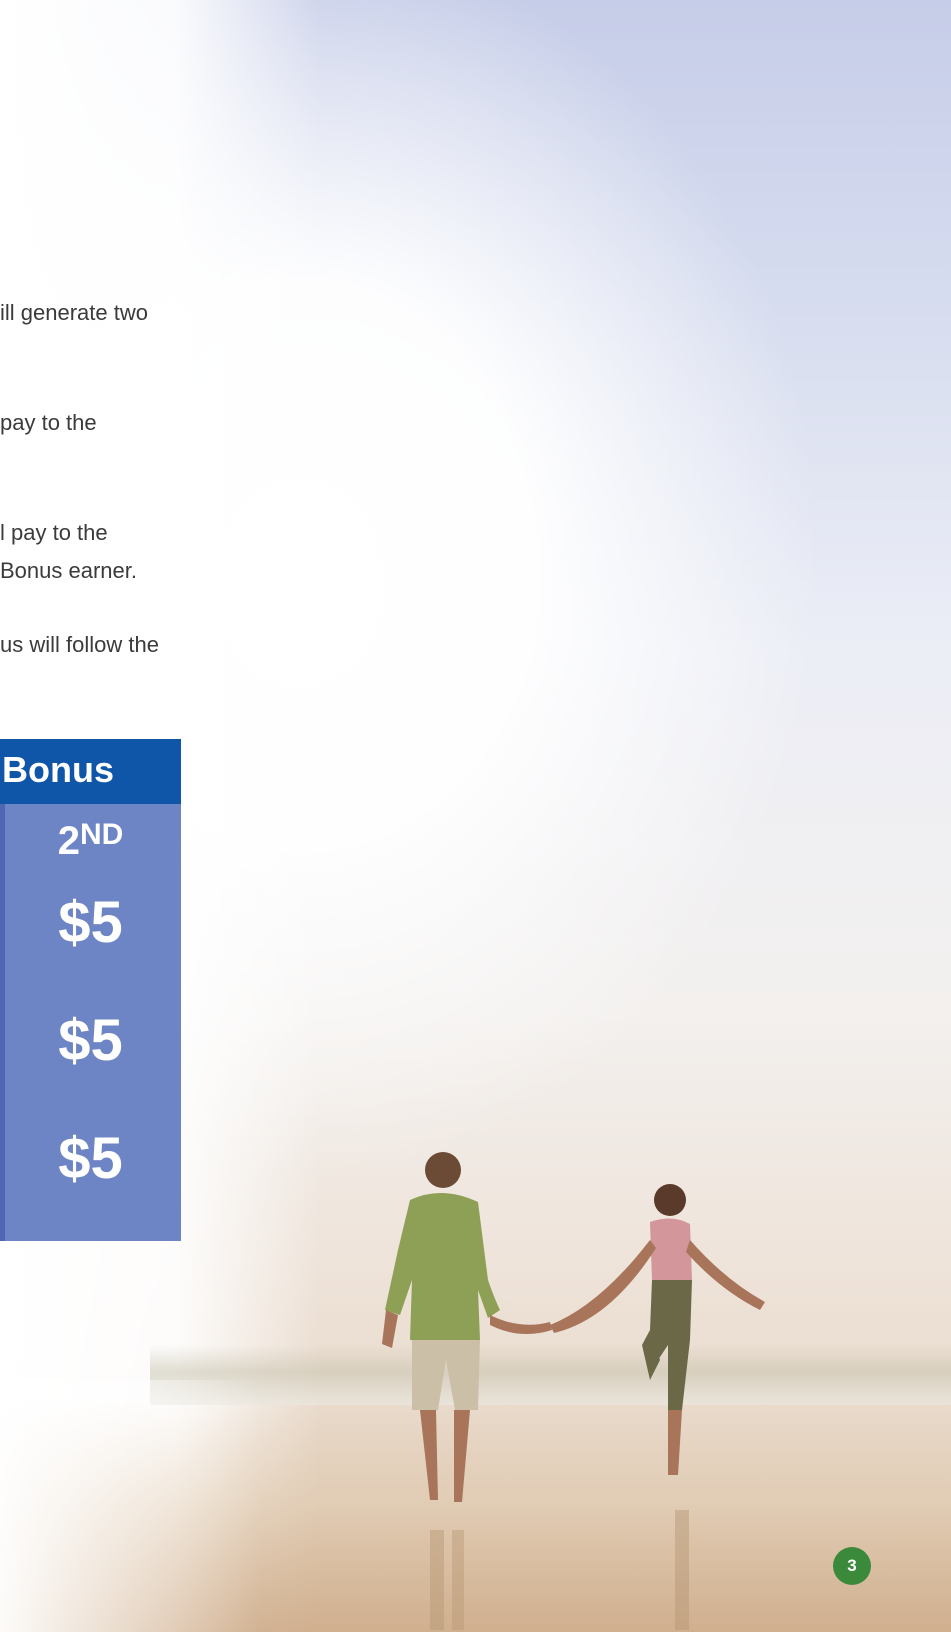  What do you see at coordinates (852, 1566) in the screenshot?
I see `page-number-badge: 3` at bounding box center [852, 1566].